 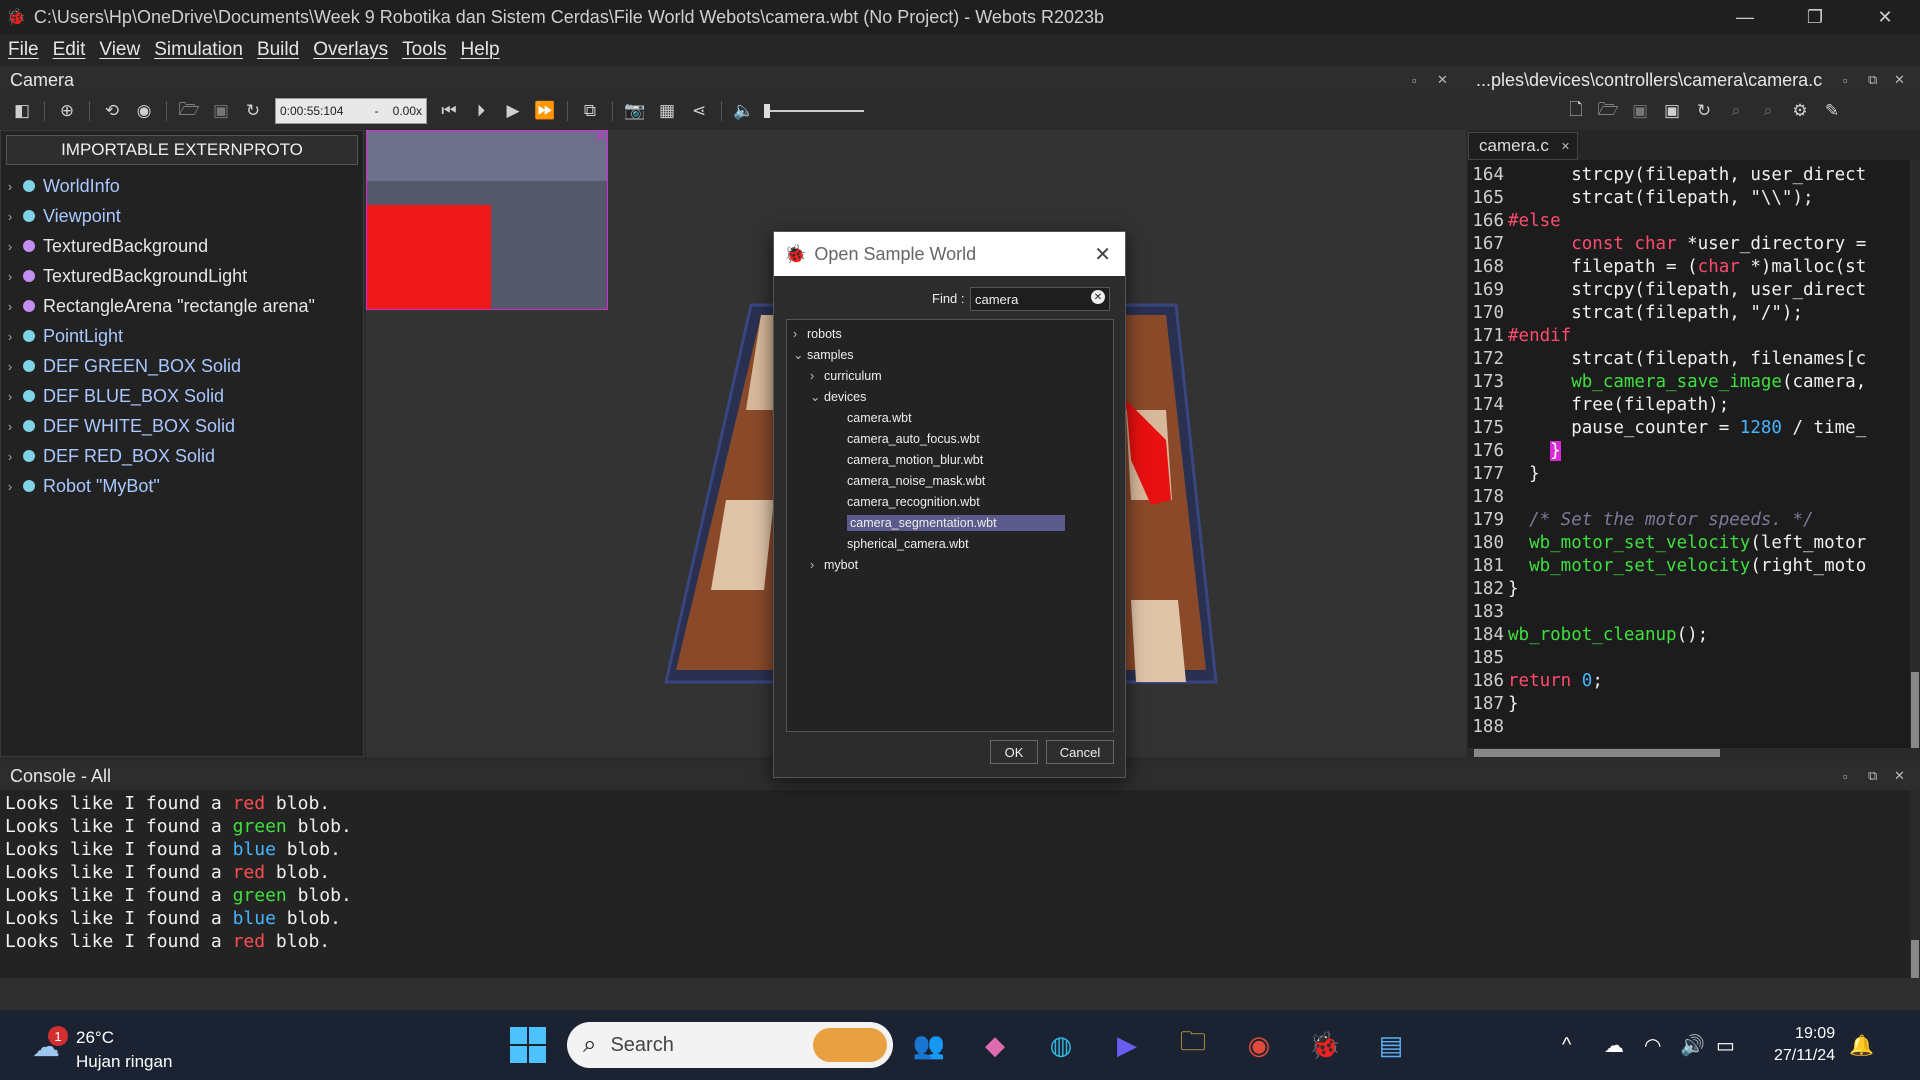 What do you see at coordinates (1698, 1045) in the screenshot?
I see `volume-icon: 🔊` at bounding box center [1698, 1045].